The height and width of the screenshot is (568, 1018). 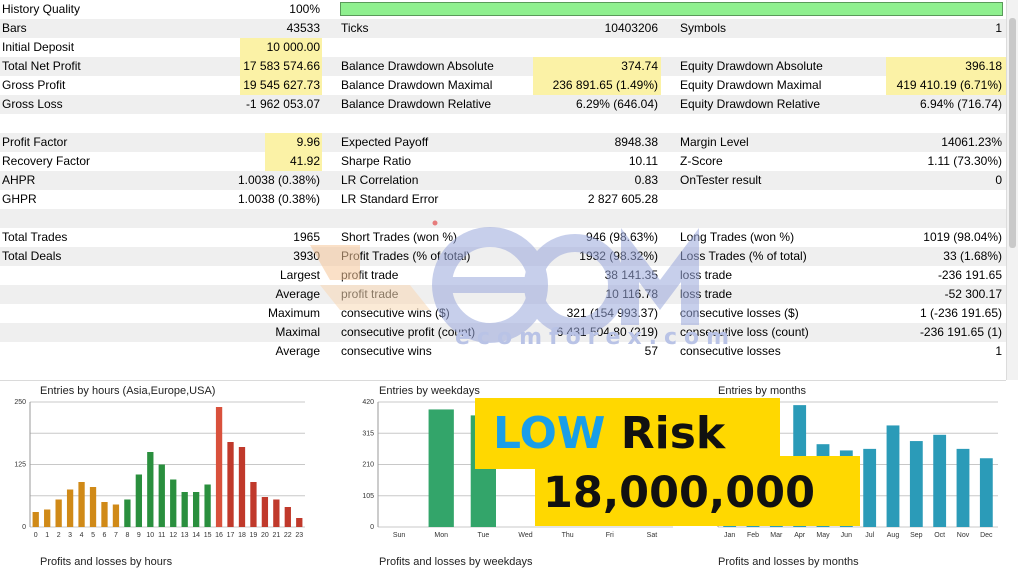 What do you see at coordinates (281, 85) in the screenshot?
I see `report-a-value: 19 545 627.73` at bounding box center [281, 85].